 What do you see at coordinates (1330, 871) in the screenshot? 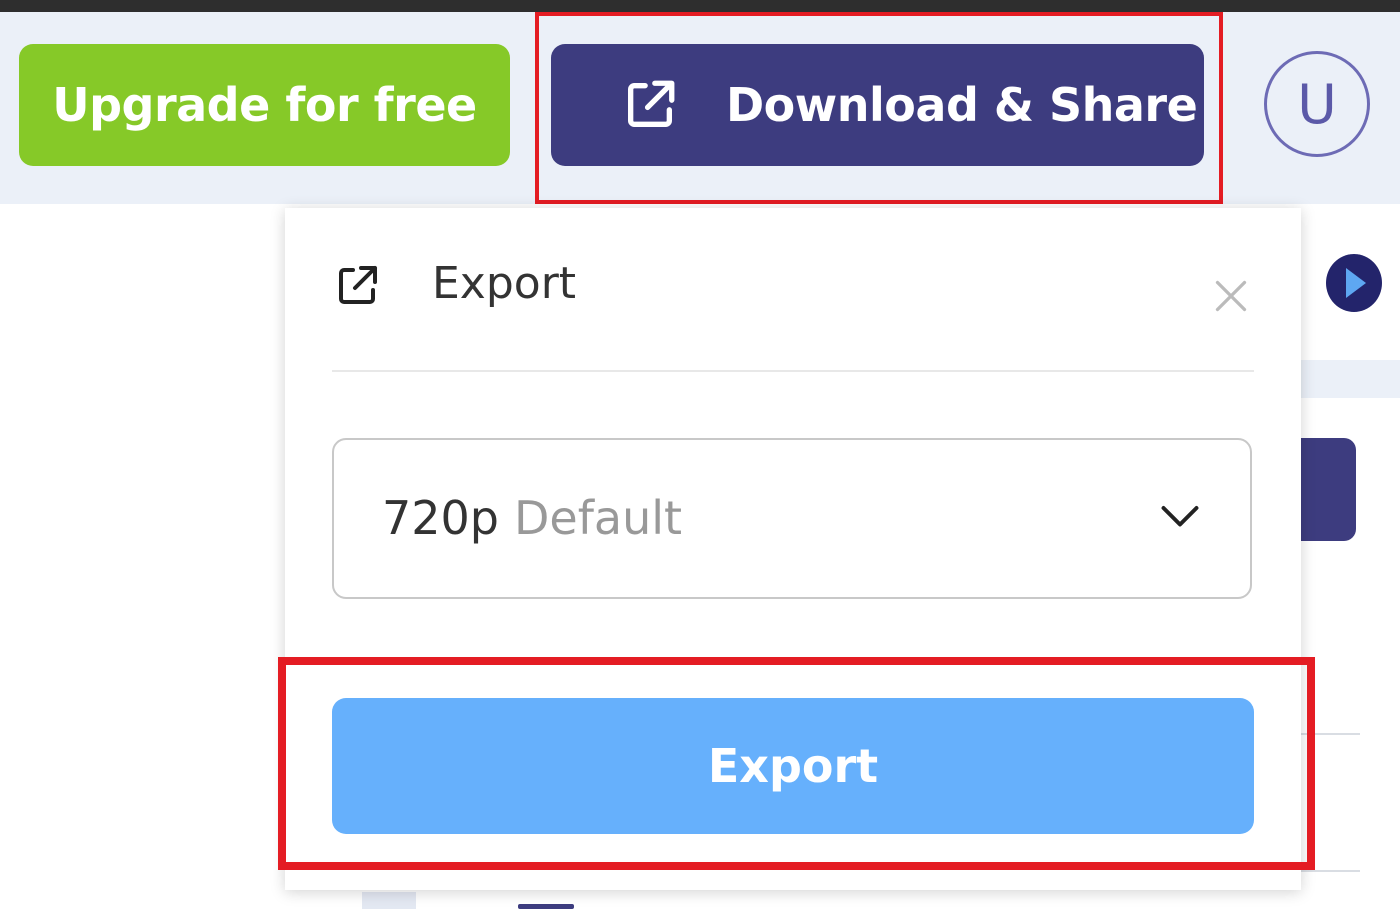
I see `background-divider` at bounding box center [1330, 871].